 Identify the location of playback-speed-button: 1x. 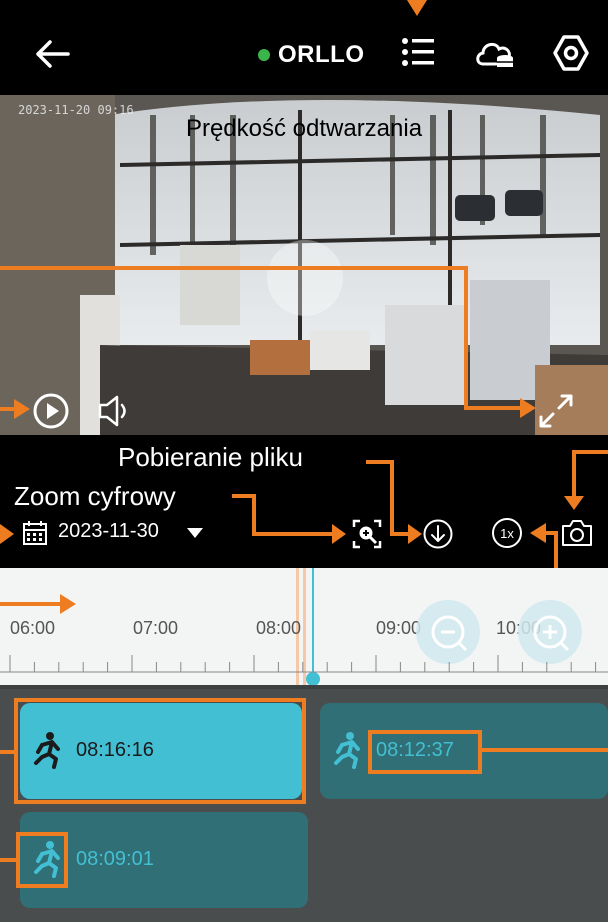
(507, 533).